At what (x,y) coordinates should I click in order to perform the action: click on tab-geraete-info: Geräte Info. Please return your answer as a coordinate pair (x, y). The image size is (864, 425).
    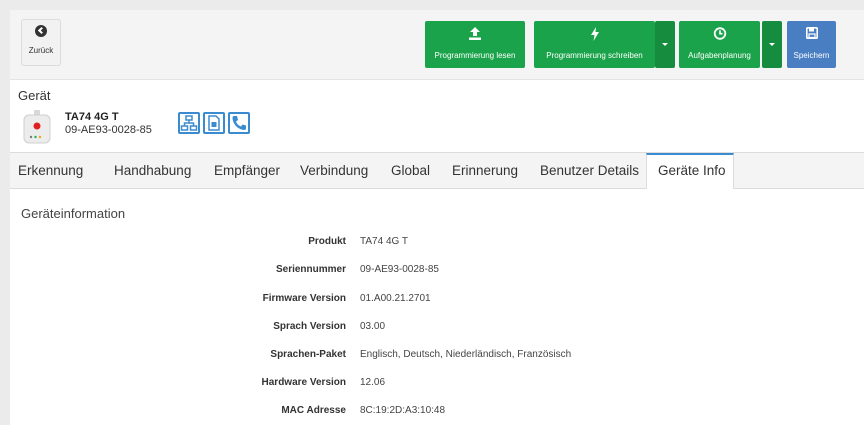
    Looking at the image, I should click on (690, 171).